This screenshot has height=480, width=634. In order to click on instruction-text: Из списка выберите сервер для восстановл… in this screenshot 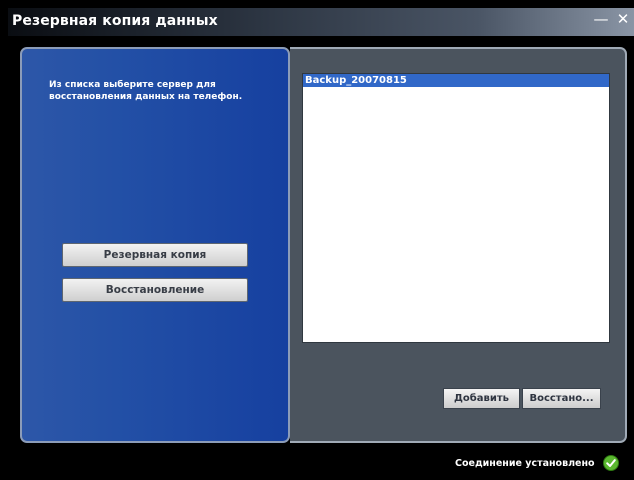, I will do `click(146, 91)`.